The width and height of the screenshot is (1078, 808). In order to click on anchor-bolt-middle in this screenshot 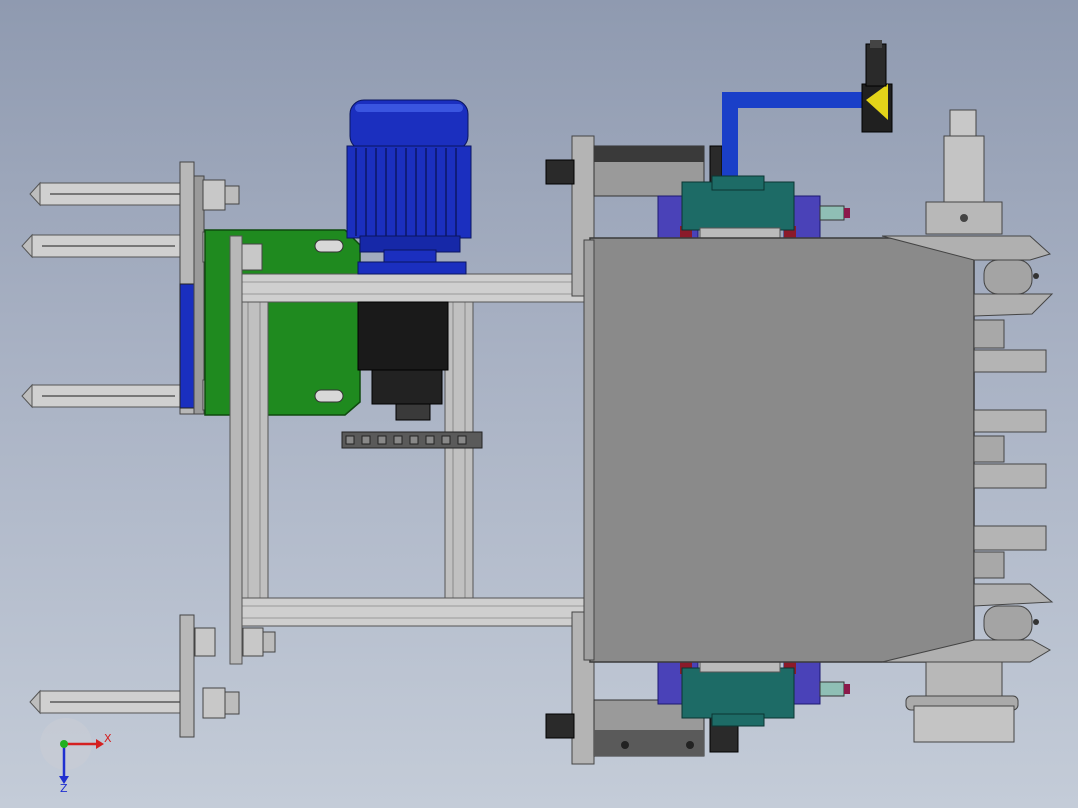, I will do `click(102, 396)`.